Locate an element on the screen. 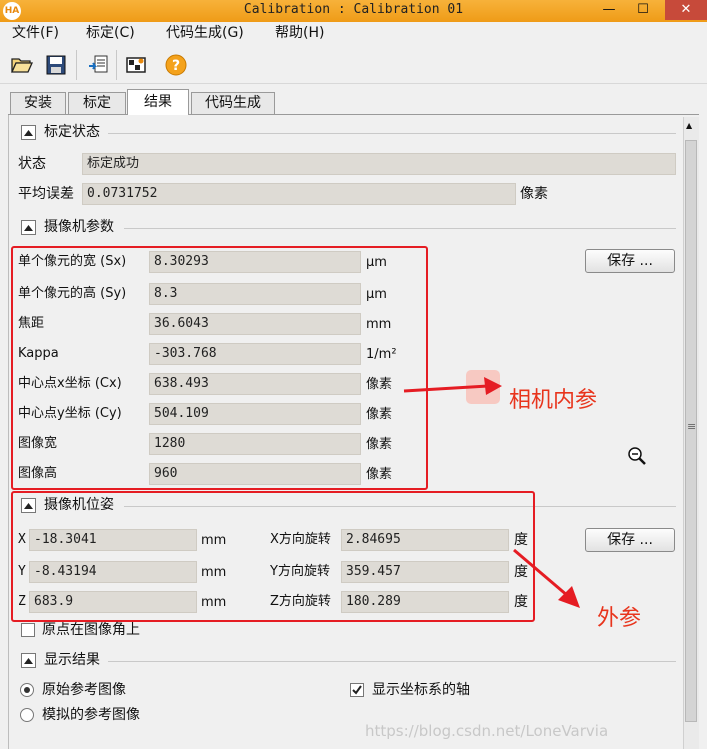  help-icon: ? is located at coordinates (176, 65).